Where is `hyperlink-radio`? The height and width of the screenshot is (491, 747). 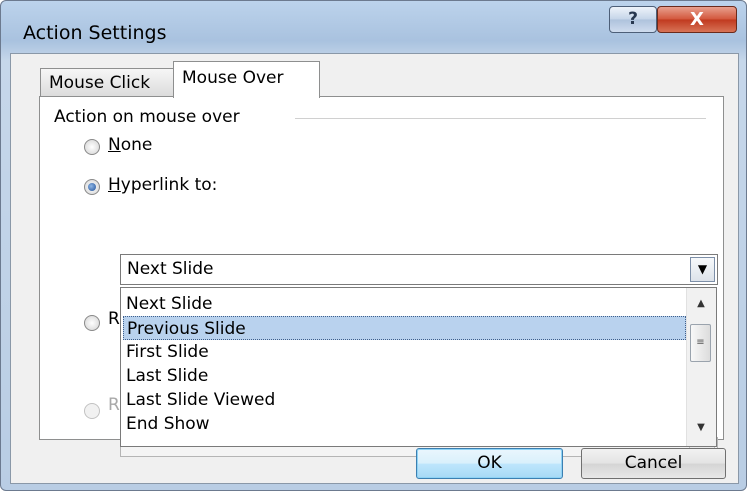 hyperlink-radio is located at coordinates (92, 187).